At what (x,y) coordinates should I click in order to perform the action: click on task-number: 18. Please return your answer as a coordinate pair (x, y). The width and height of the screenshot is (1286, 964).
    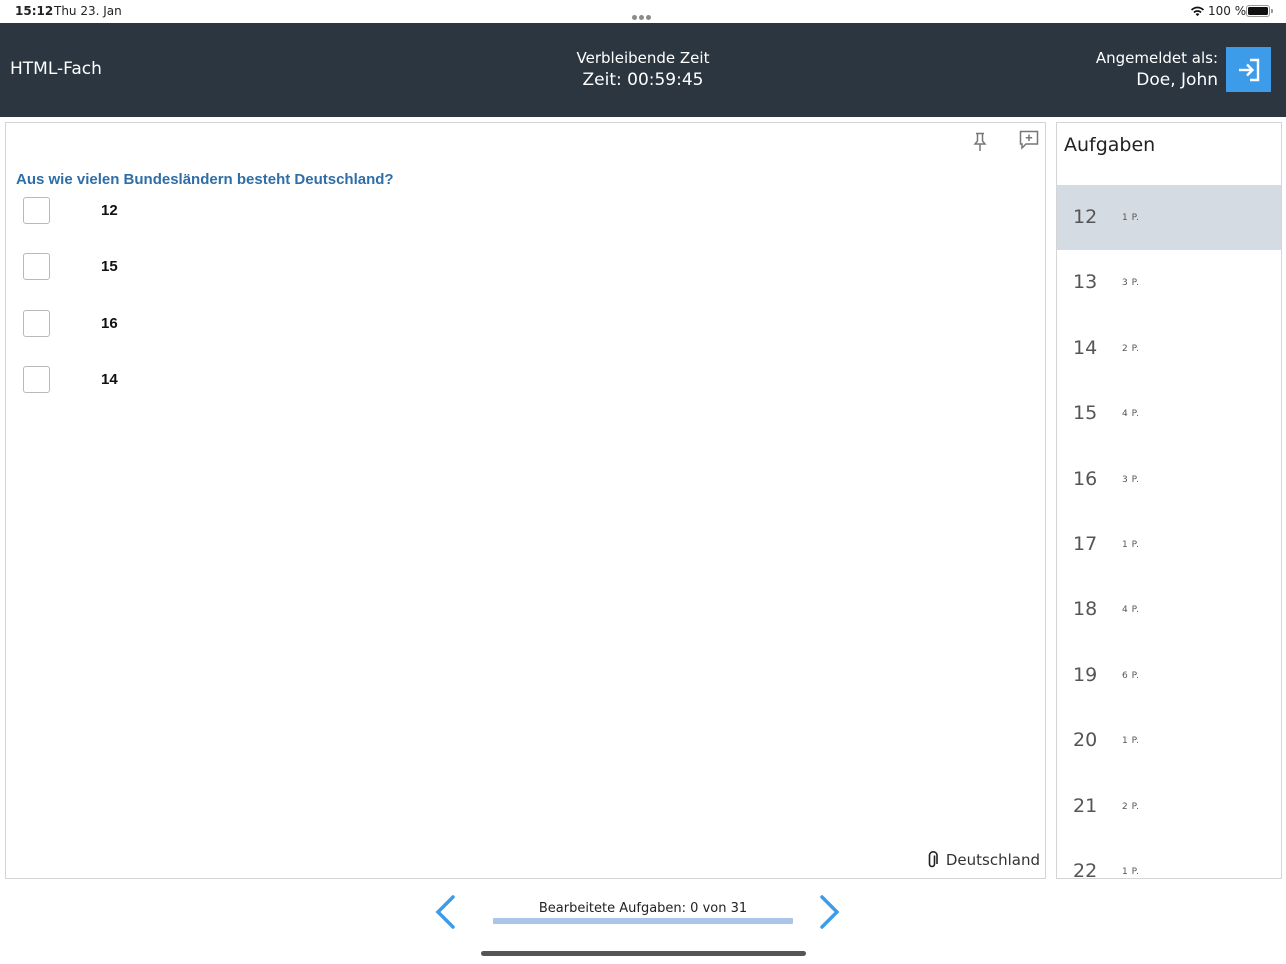
    Looking at the image, I should click on (1085, 609).